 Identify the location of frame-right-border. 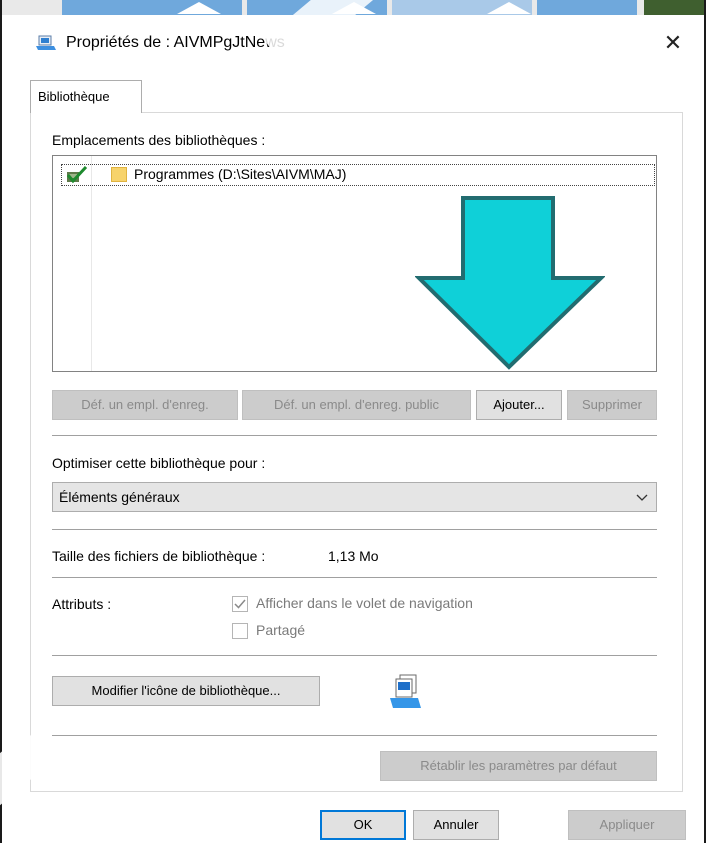
(705, 421).